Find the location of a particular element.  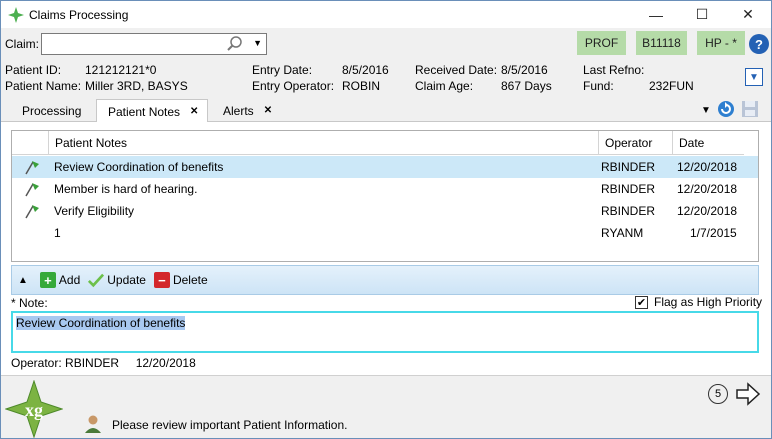

user-icon is located at coordinates (93, 424).